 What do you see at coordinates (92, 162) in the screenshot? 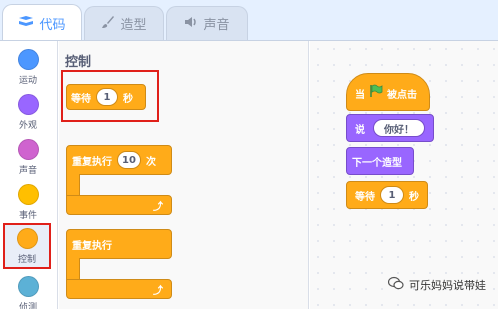
I see `repeat-label: 重复执行` at bounding box center [92, 162].